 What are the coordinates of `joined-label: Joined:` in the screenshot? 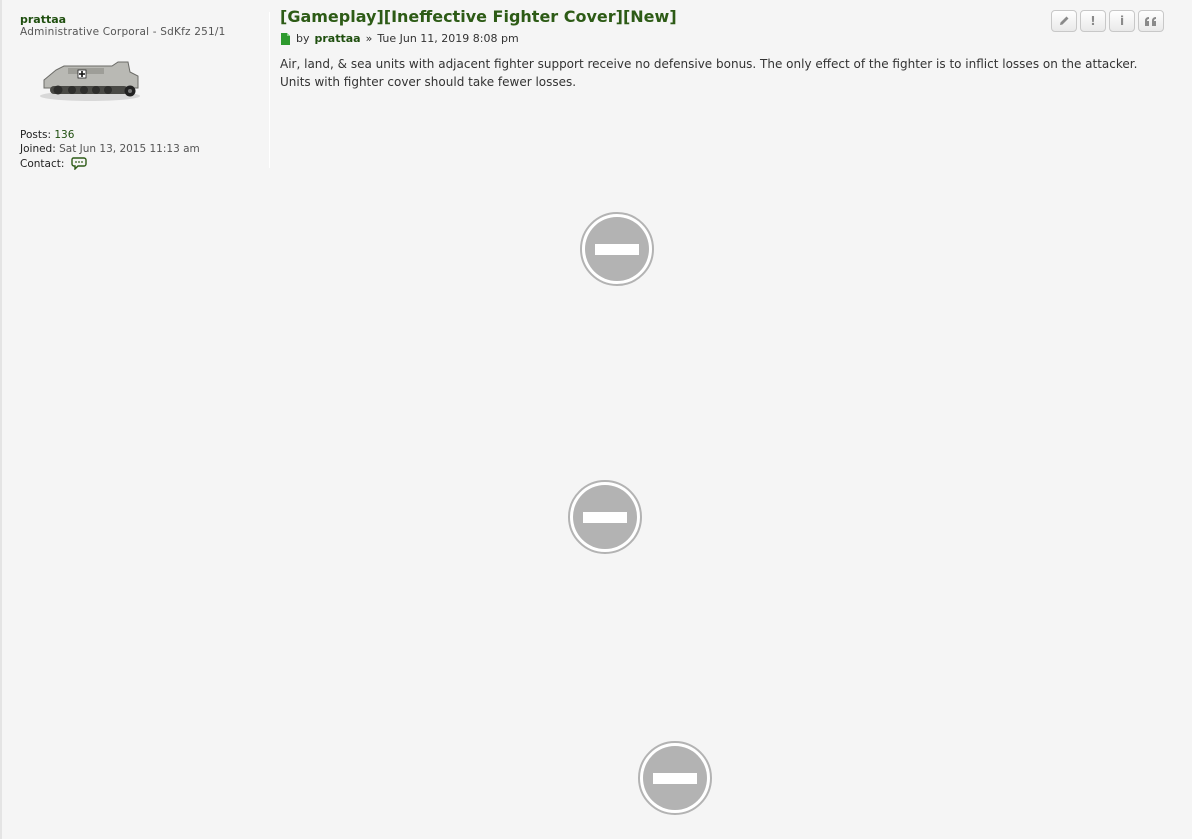 It's located at (38, 149).